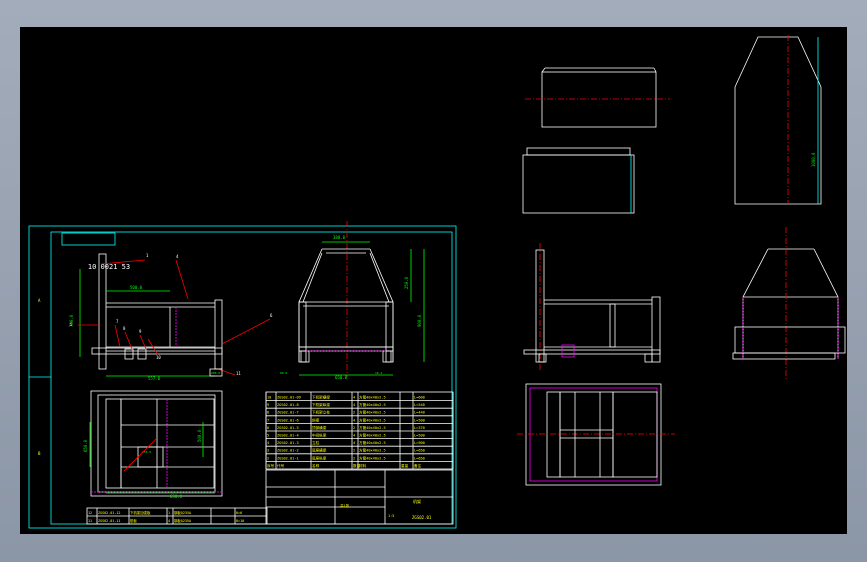 The width and height of the screenshot is (867, 562). What do you see at coordinates (826, 303) in the screenshot?
I see `rr-right` at bounding box center [826, 303].